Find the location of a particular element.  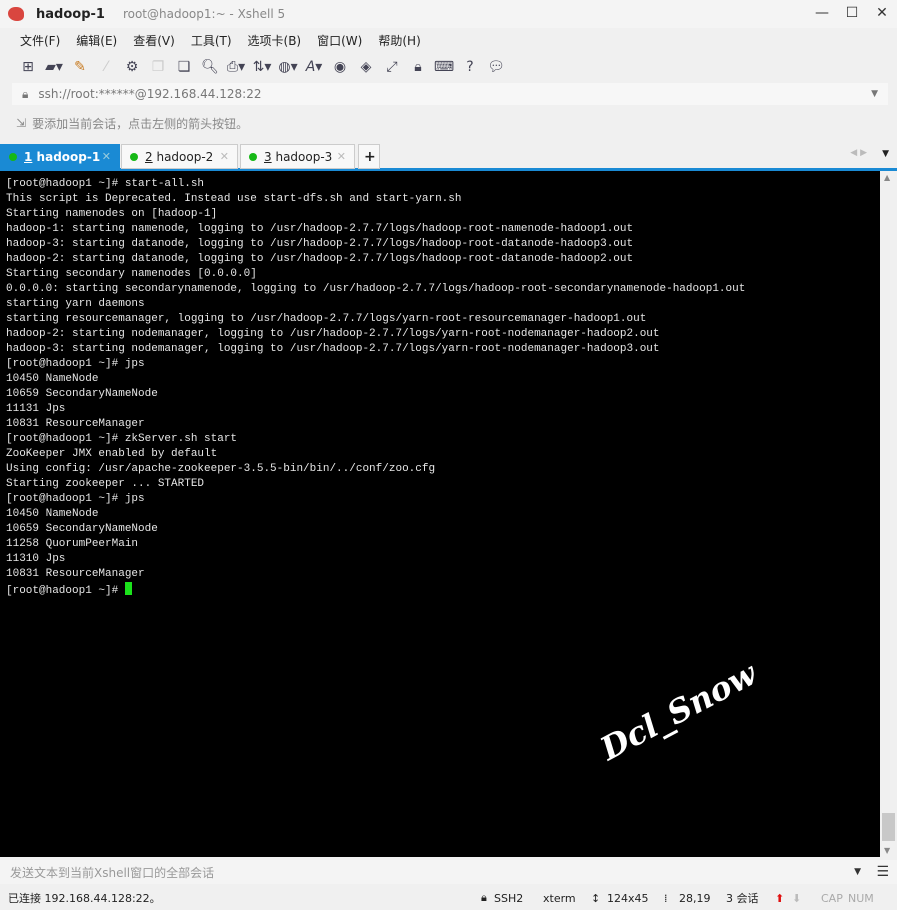

transfer-icon: ⇅▾ is located at coordinates (262, 67).